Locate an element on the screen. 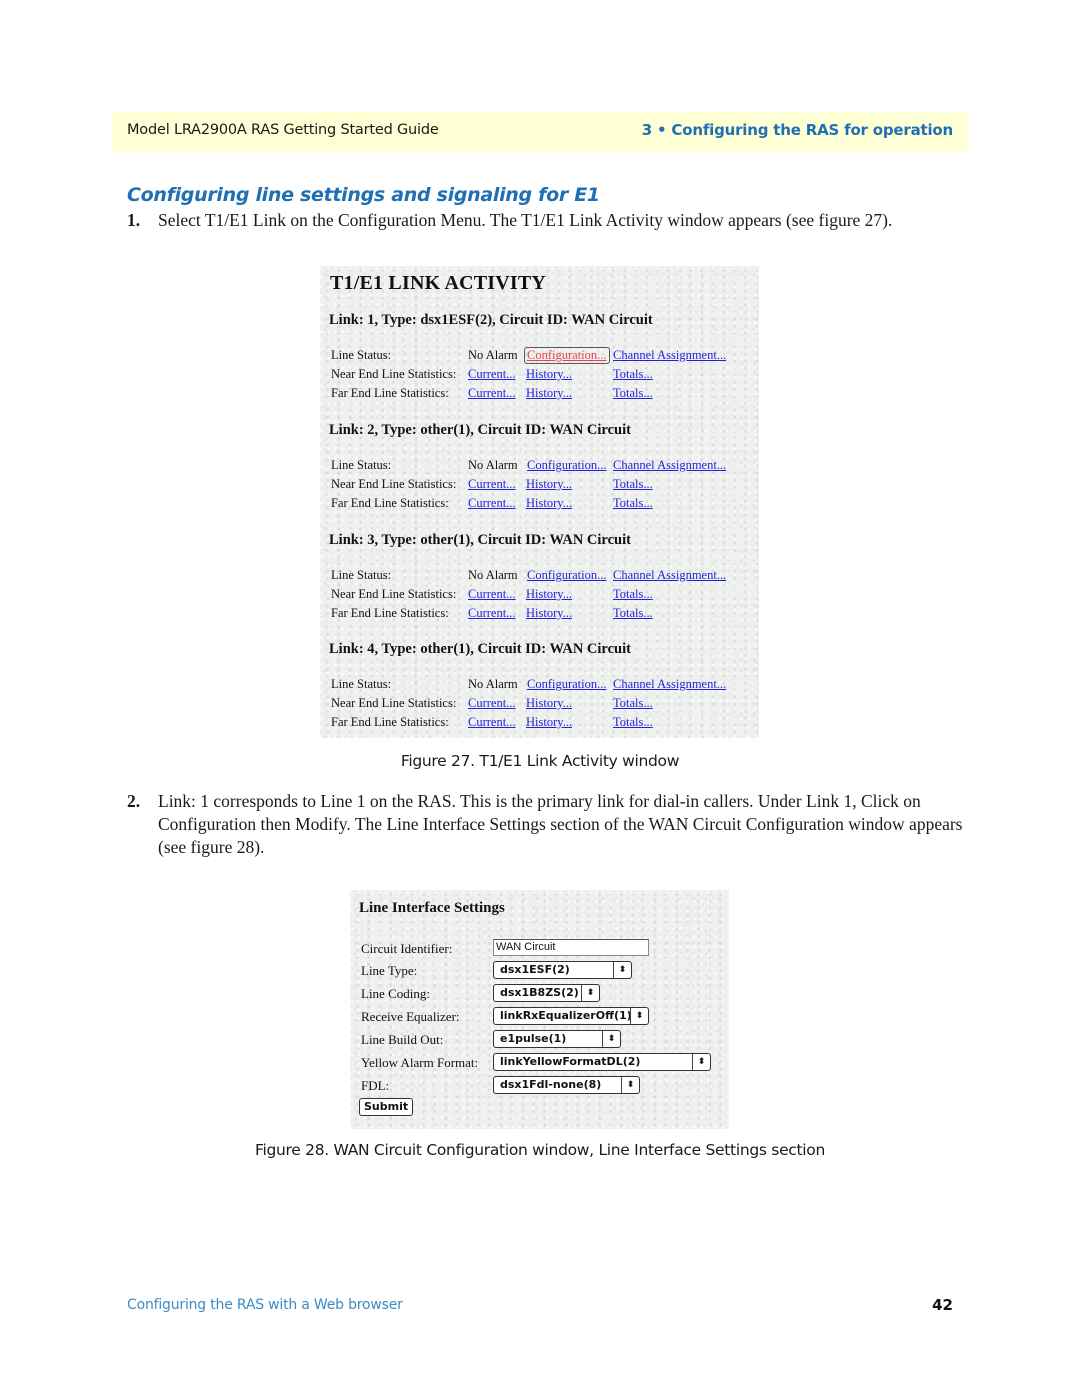 This screenshot has width=1080, height=1397. line-coding-select: dsx1B8ZS(2) ⬍ is located at coordinates (546, 993).